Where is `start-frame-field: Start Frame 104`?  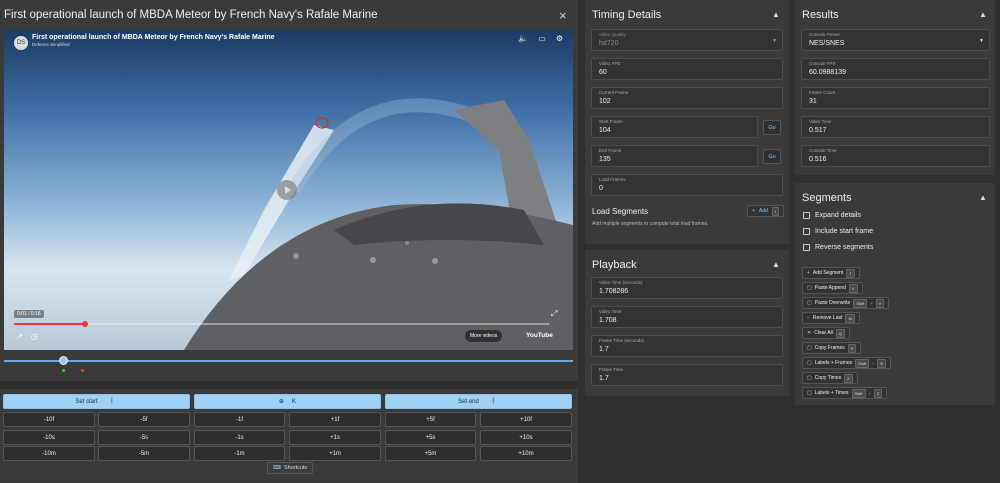 start-frame-field: Start Frame 104 is located at coordinates (674, 127).